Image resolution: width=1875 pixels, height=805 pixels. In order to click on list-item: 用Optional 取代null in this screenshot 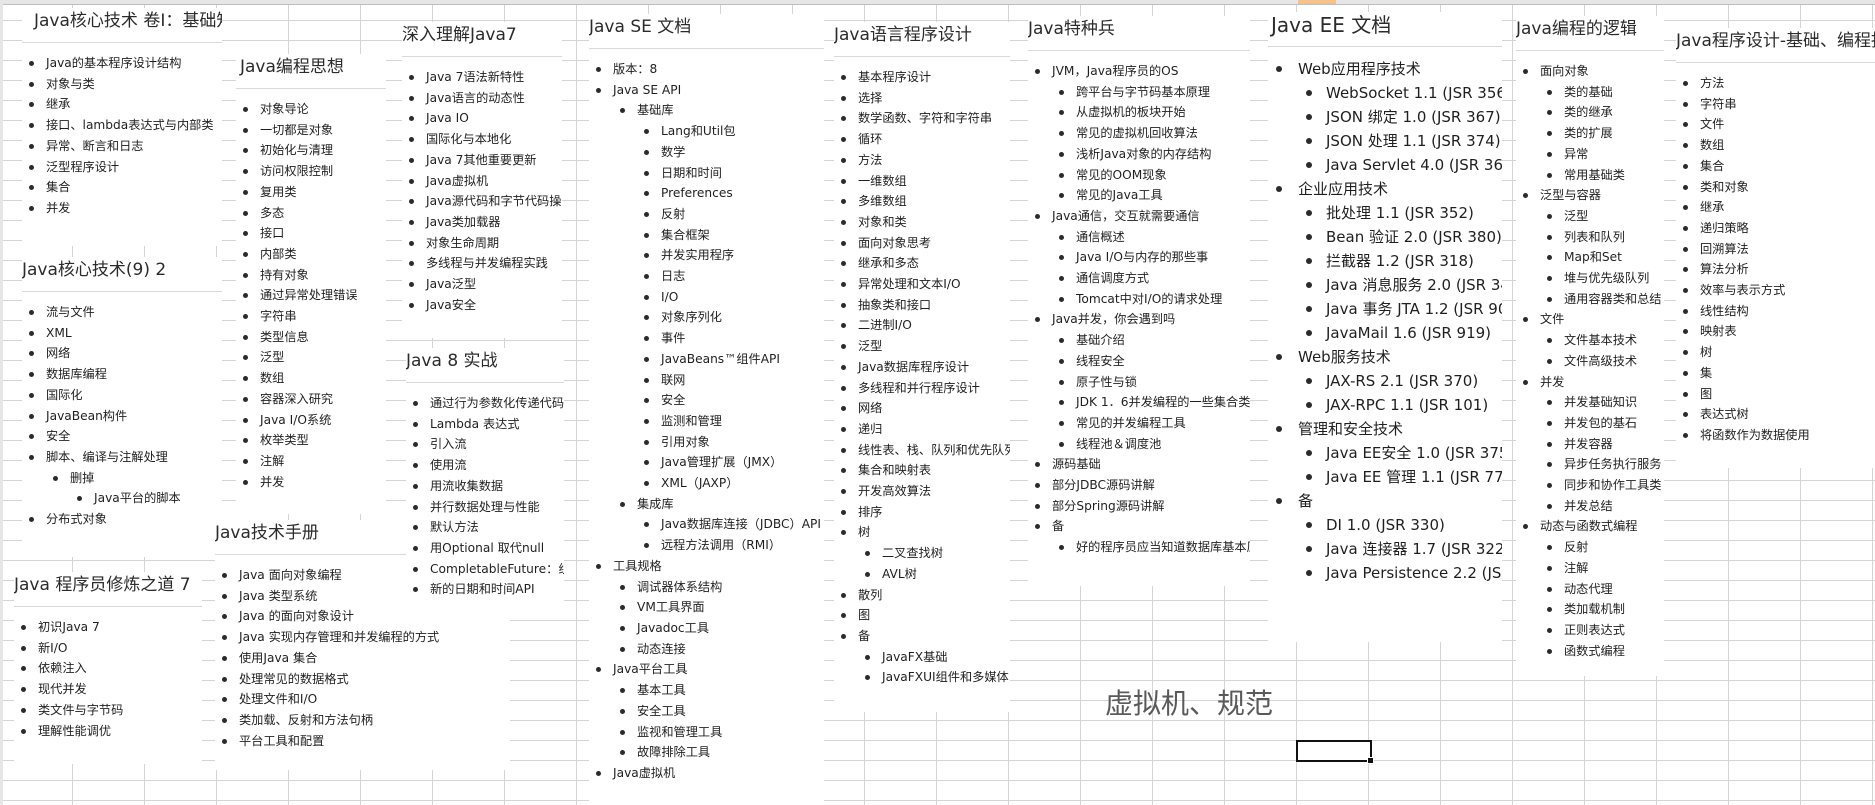, I will do `click(485, 548)`.